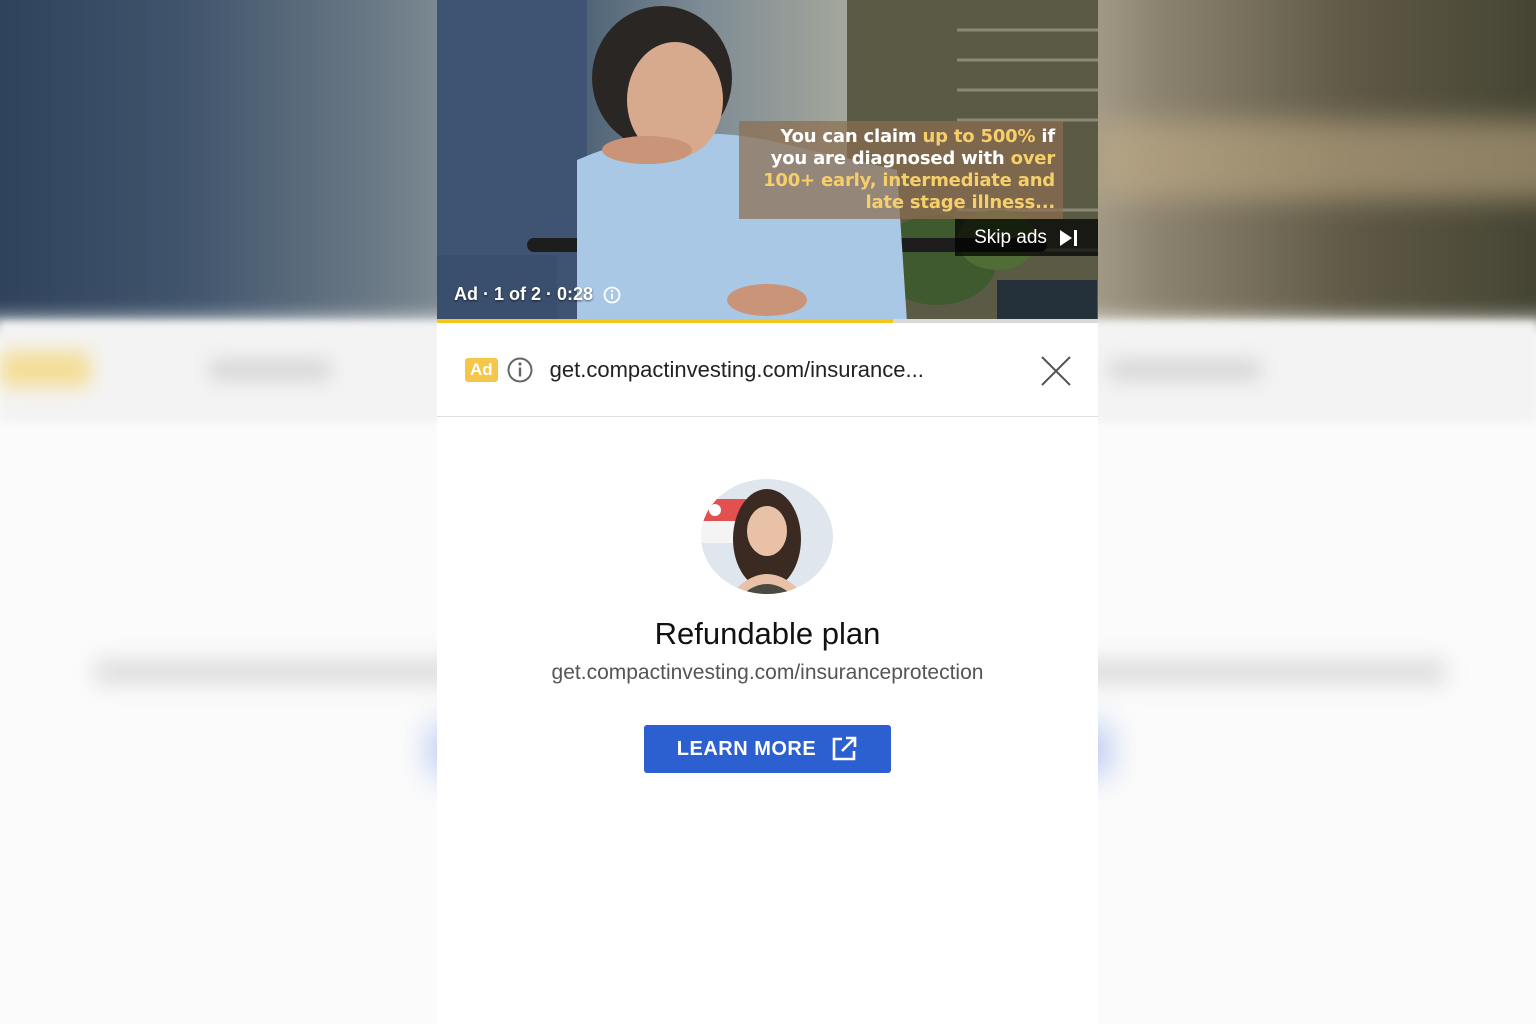  Describe the element at coordinates (1056, 371) in the screenshot. I see `close-icon` at that location.